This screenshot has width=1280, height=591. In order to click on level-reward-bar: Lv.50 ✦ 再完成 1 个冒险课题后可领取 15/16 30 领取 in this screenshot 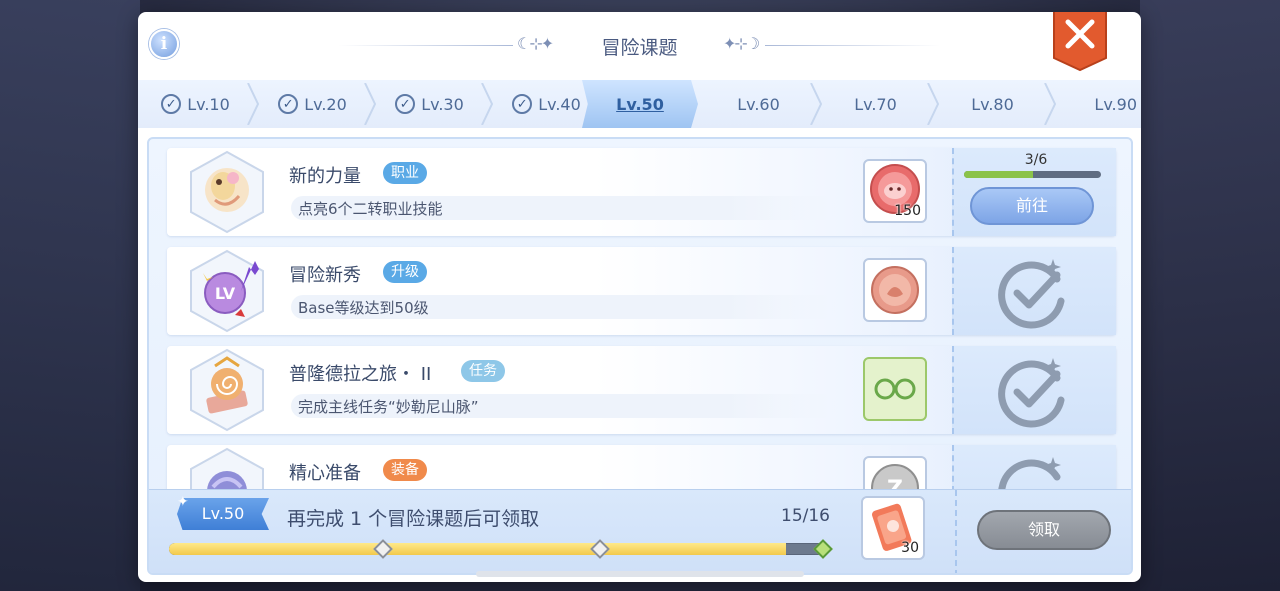, I will do `click(640, 531)`.